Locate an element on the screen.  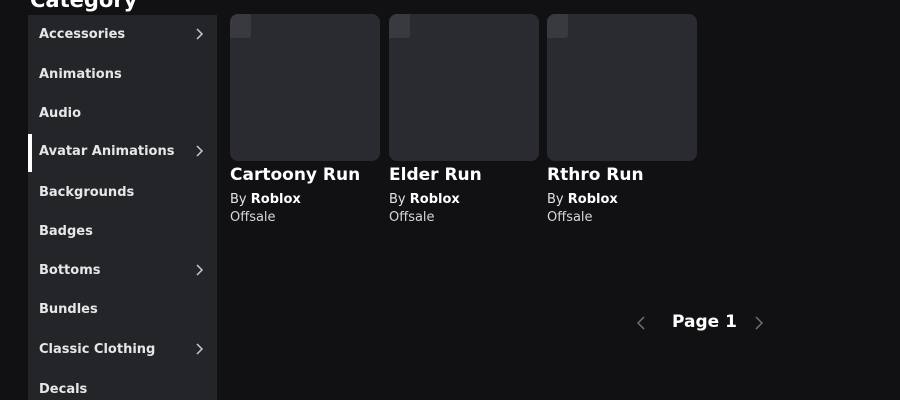
item-card: Cartoony Run By Roblox Offsale is located at coordinates (305, 120).